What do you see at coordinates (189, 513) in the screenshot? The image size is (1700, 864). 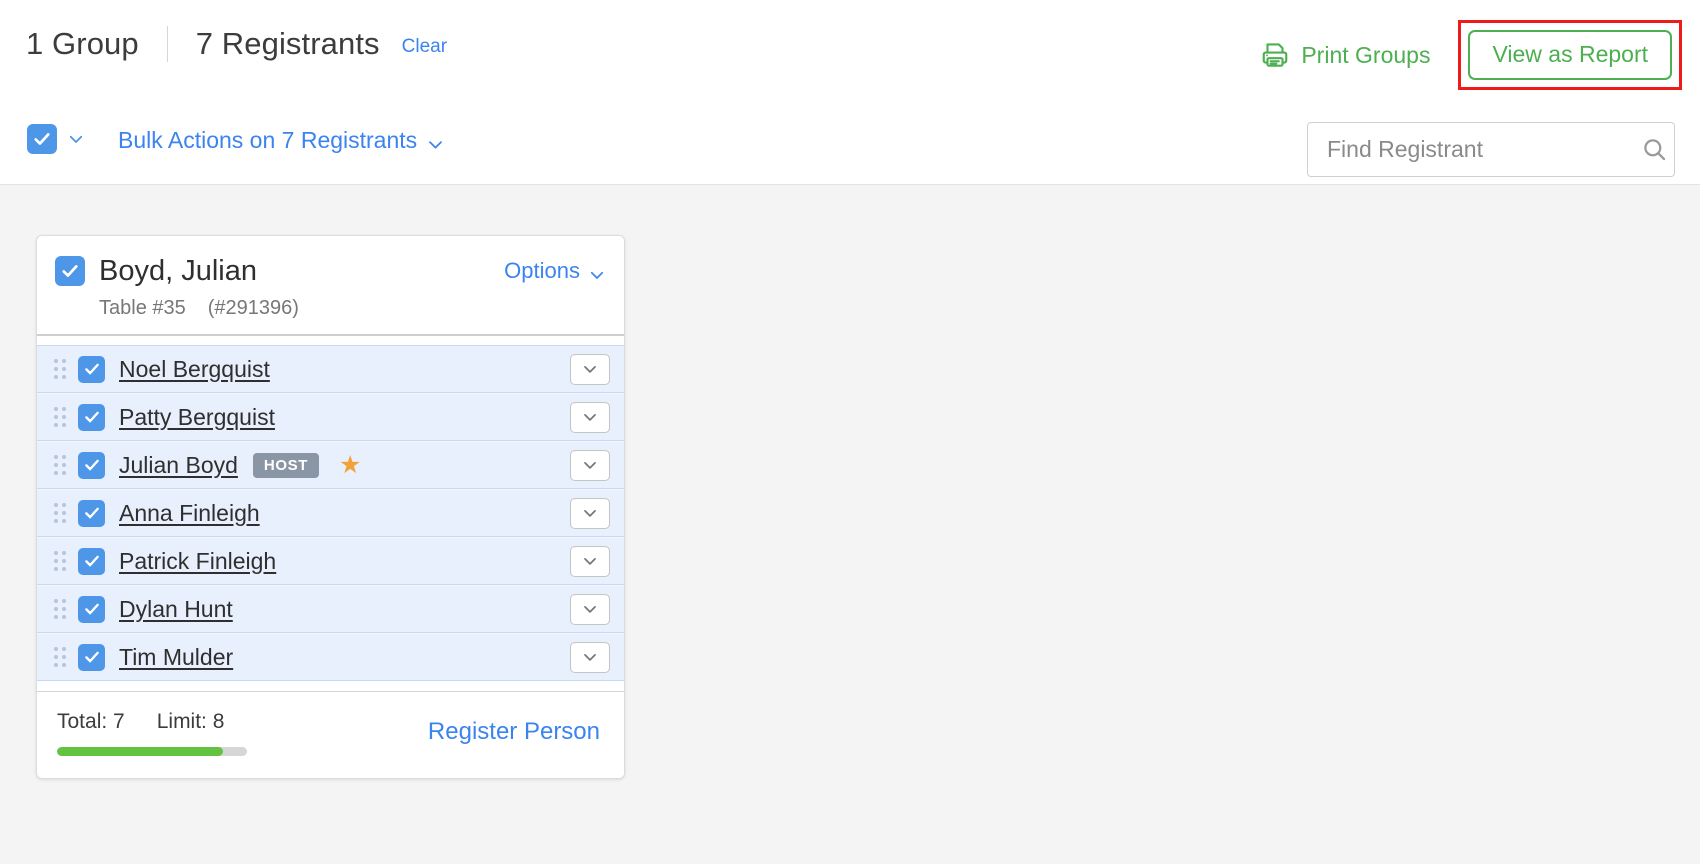 I see `registrant-name-link: Anna Finleigh` at bounding box center [189, 513].